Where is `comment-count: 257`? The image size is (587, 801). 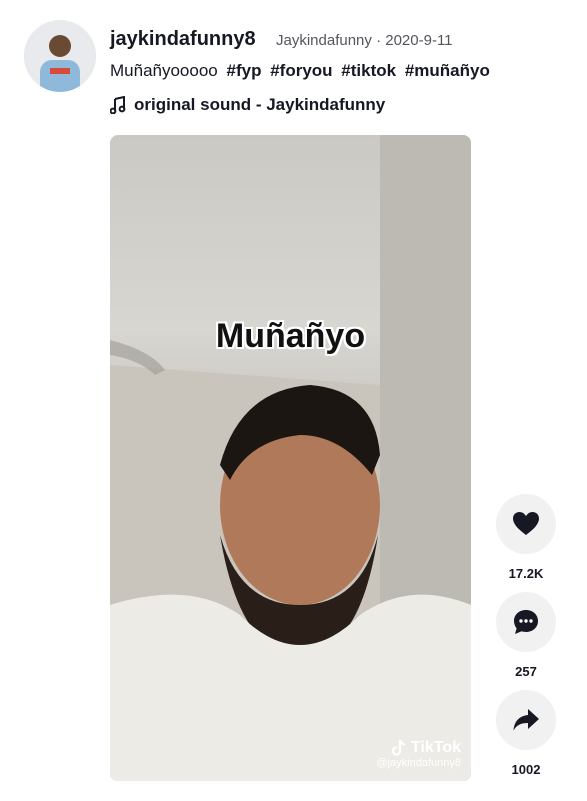 comment-count: 257 is located at coordinates (526, 671).